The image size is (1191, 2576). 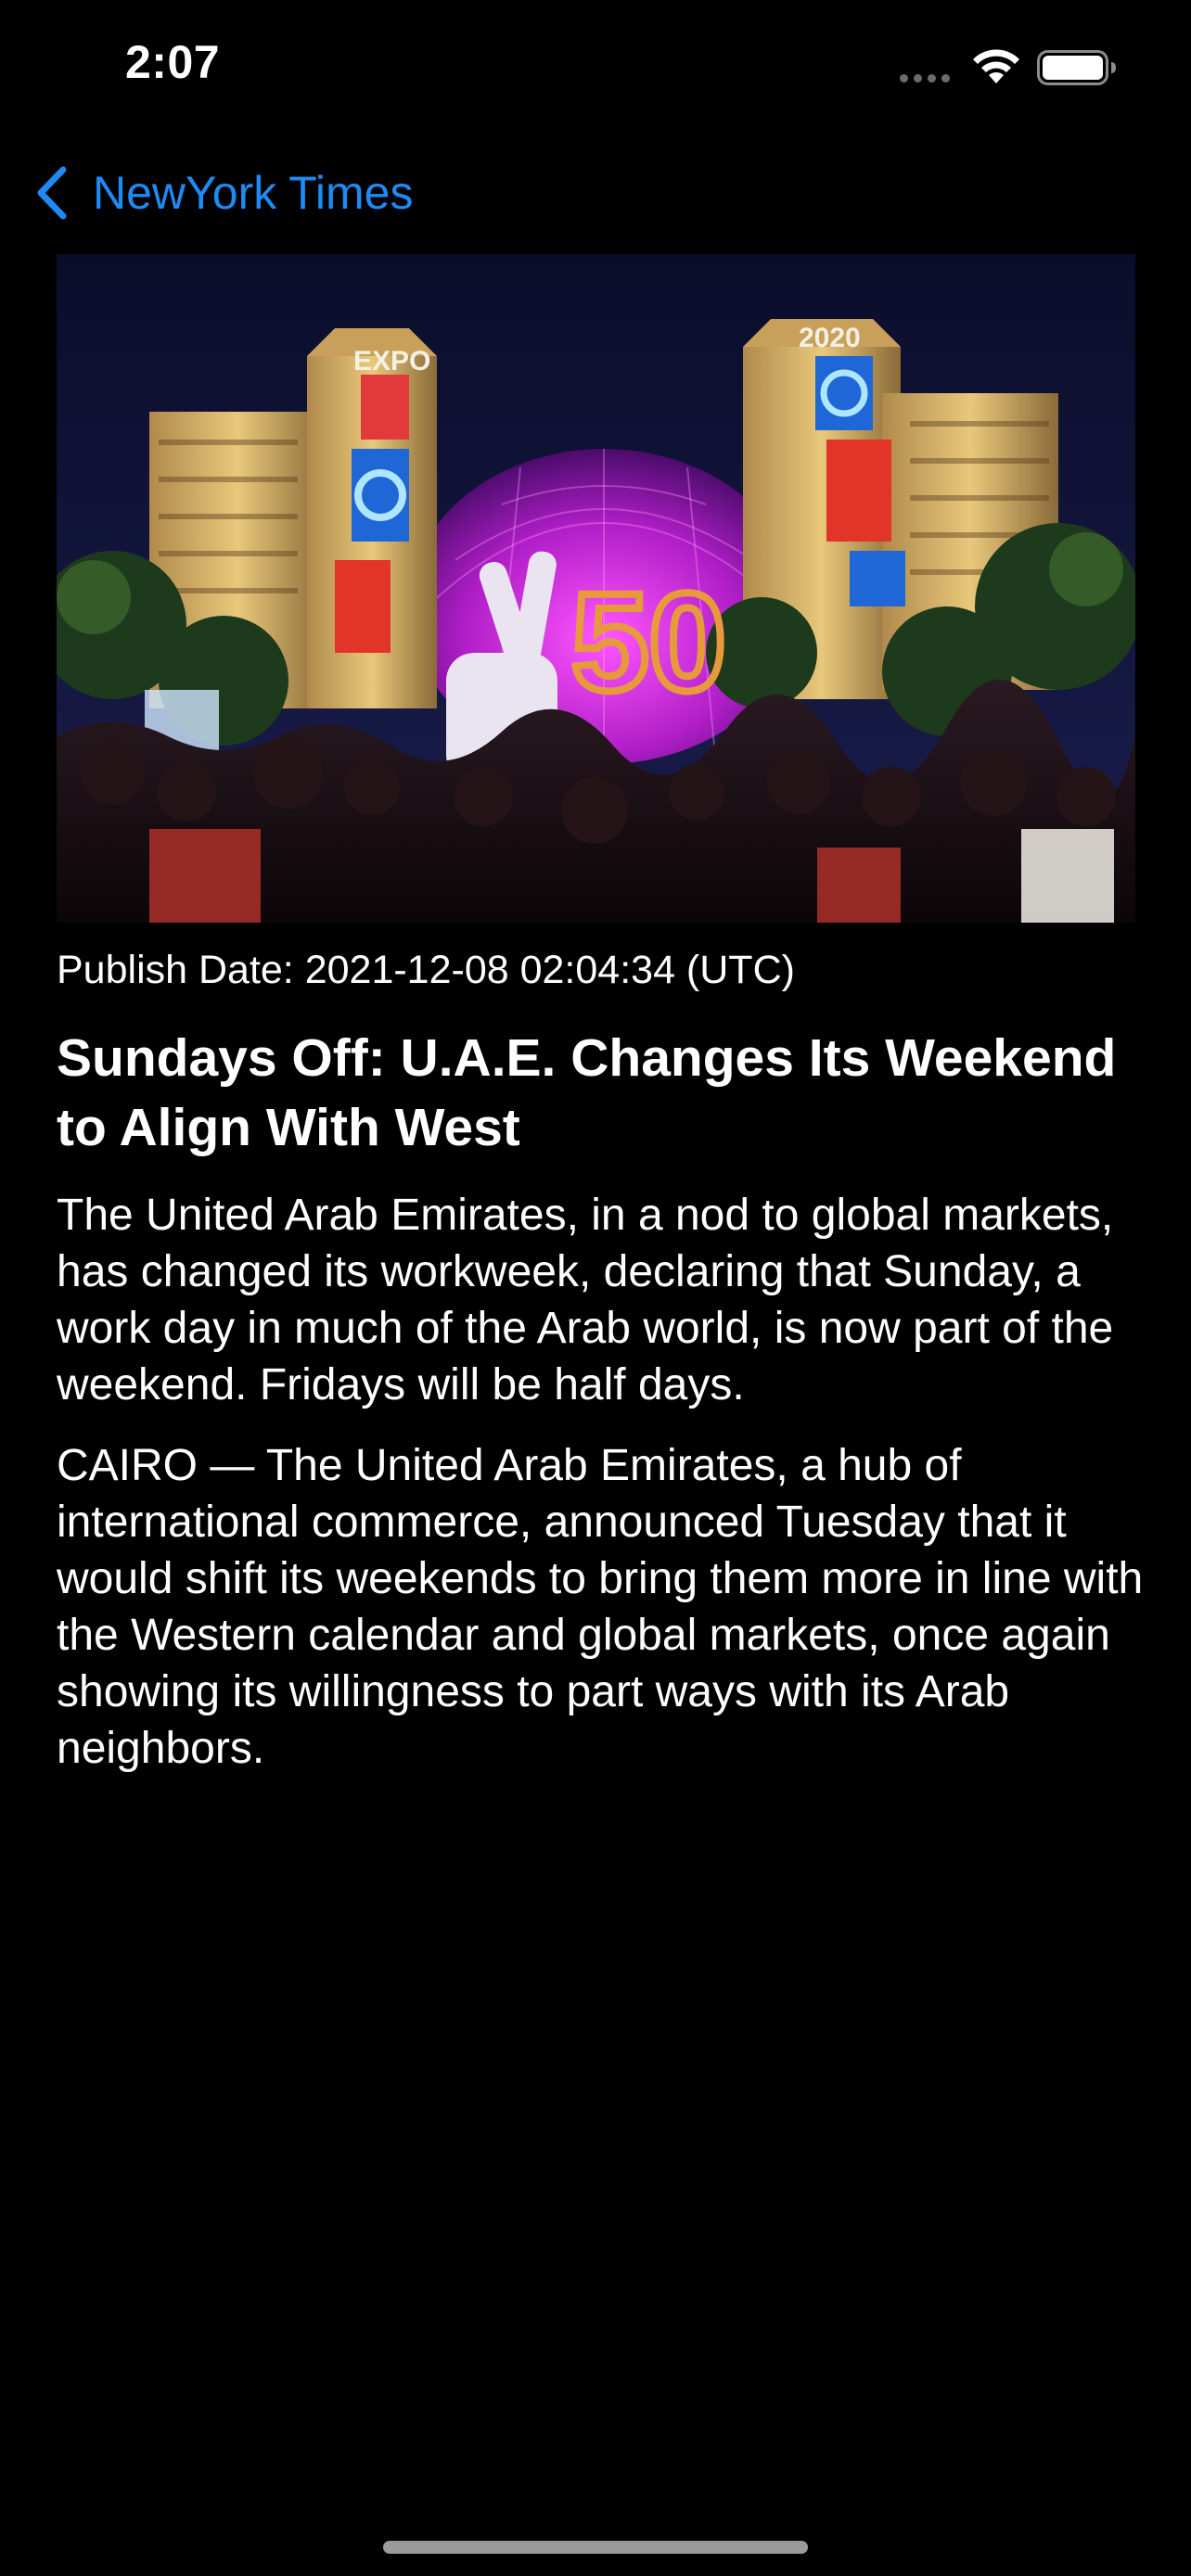 I want to click on back-button: NewYork Times, so click(x=223, y=193).